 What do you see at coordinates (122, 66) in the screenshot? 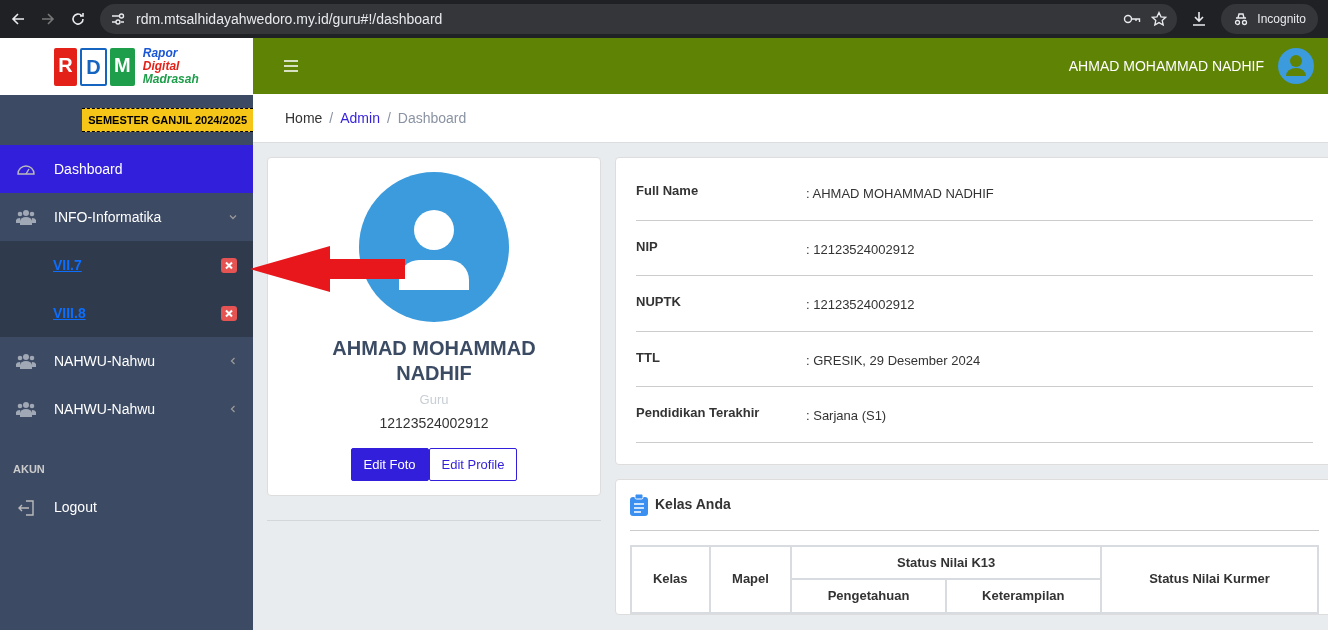
I see `logo-letter: M` at bounding box center [122, 66].